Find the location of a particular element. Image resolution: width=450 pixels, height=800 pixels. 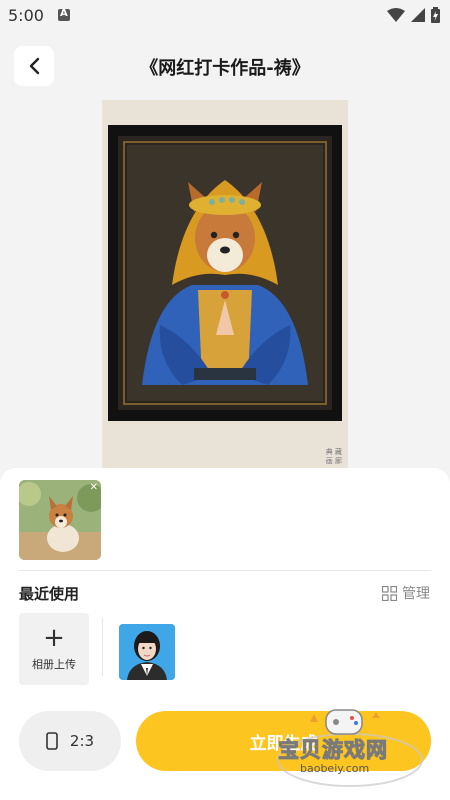

manage-label: 管理 is located at coordinates (416, 594).